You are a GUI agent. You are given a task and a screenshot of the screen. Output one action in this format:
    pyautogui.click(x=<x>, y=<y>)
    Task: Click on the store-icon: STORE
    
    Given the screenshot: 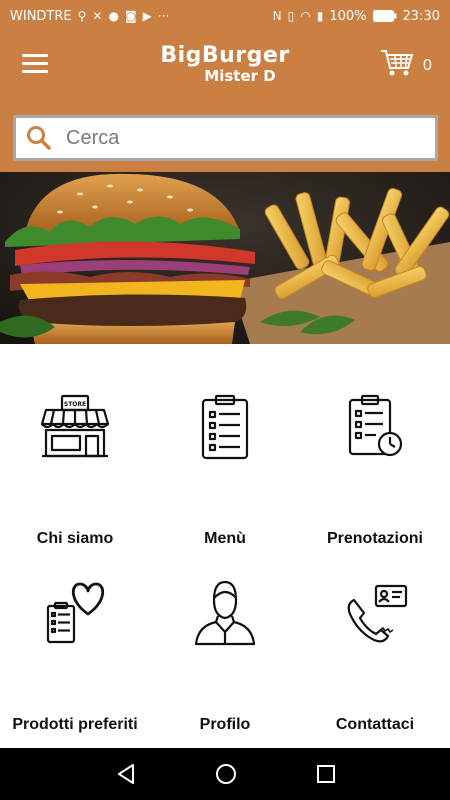 What is the action you would take?
    pyautogui.click(x=75, y=426)
    